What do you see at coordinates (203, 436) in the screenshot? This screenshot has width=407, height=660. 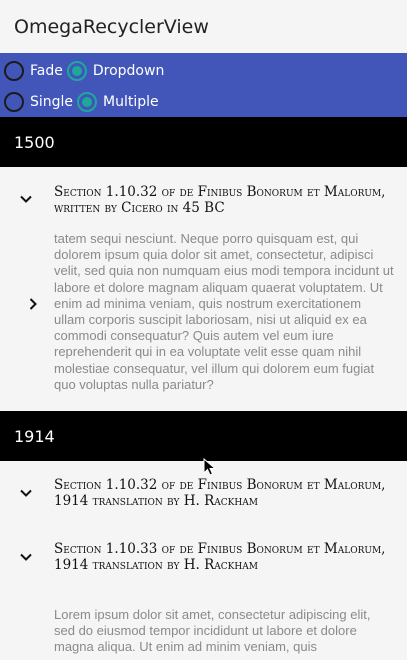 I see `section-header-1914: 1914` at bounding box center [203, 436].